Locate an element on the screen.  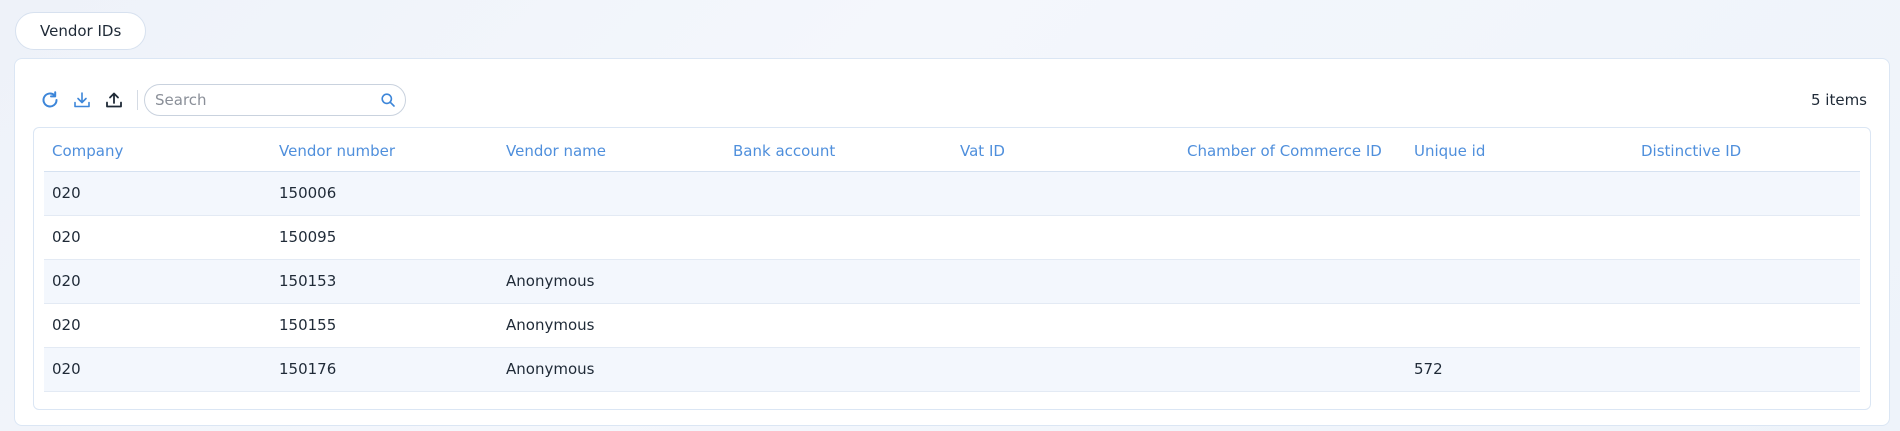
refresh-button is located at coordinates (50, 100).